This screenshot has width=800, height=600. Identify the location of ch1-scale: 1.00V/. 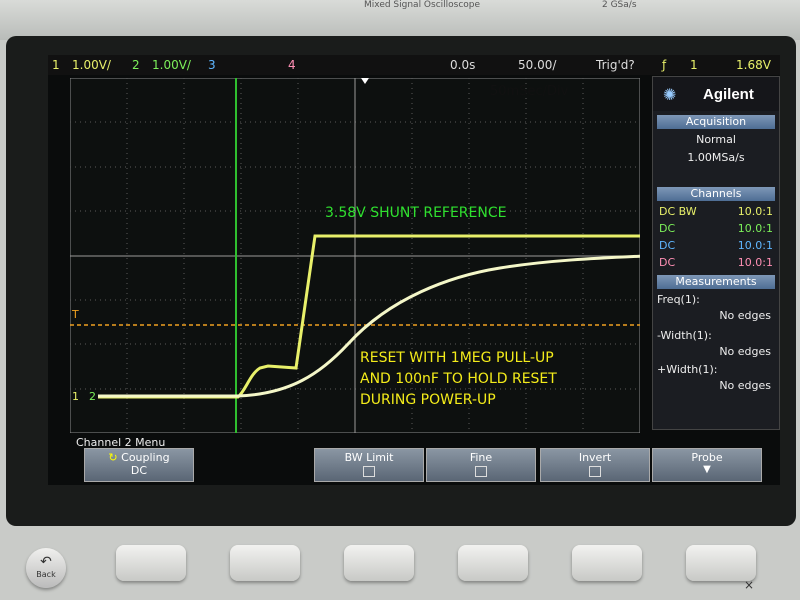
(91, 65).